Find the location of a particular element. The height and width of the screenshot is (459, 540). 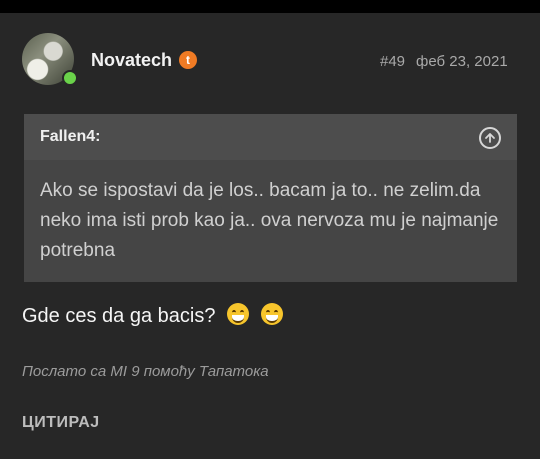

username: Novatech is located at coordinates (131, 60).